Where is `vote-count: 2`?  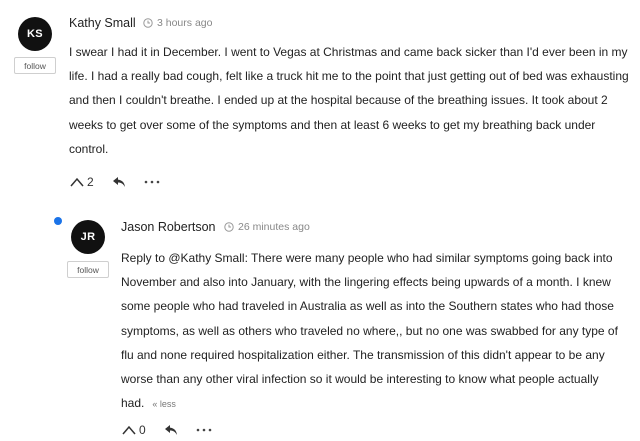 vote-count: 2 is located at coordinates (90, 182).